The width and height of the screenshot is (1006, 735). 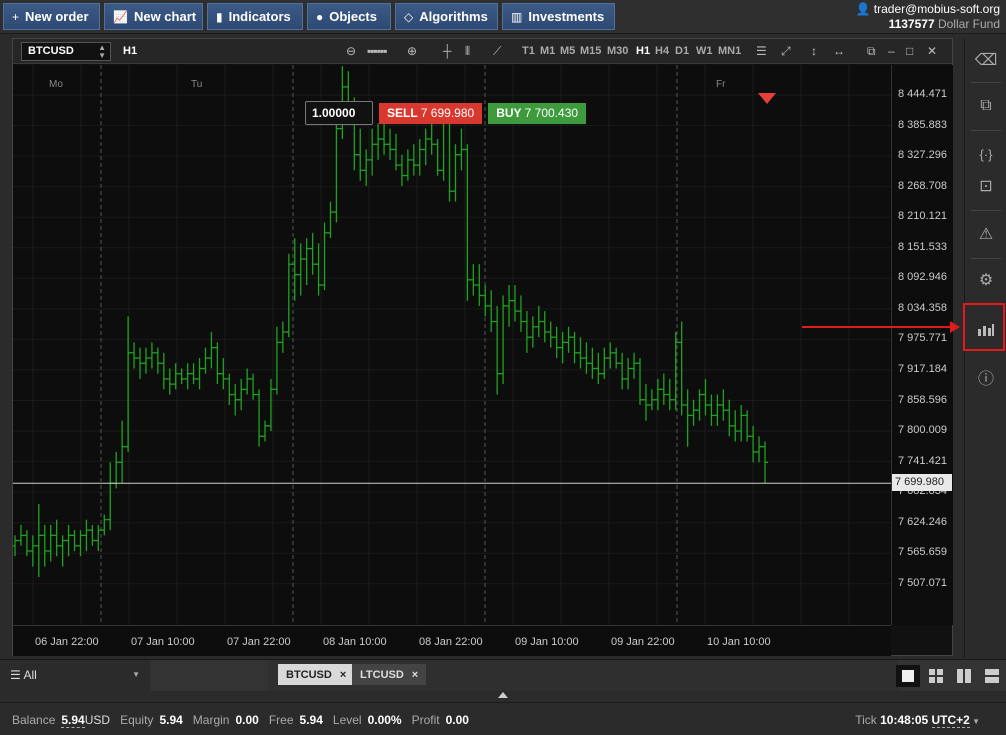 I want to click on symbol-label: BTCUSD, so click(x=51, y=51).